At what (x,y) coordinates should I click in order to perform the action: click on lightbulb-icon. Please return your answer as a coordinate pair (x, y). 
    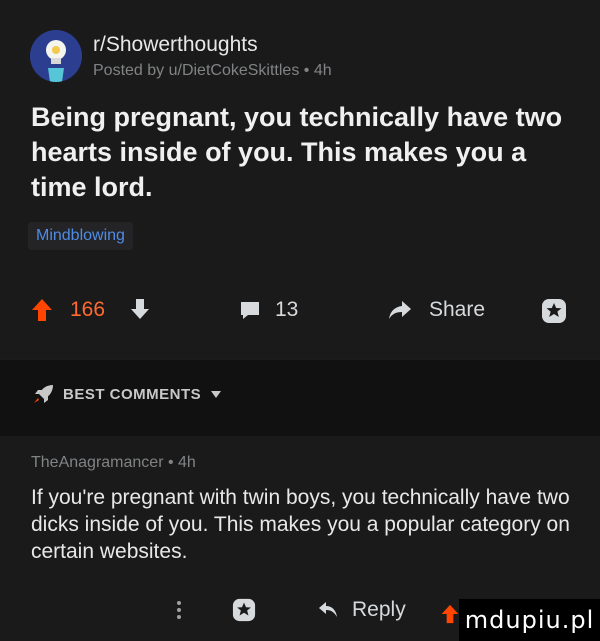
    Looking at the image, I should click on (56, 56).